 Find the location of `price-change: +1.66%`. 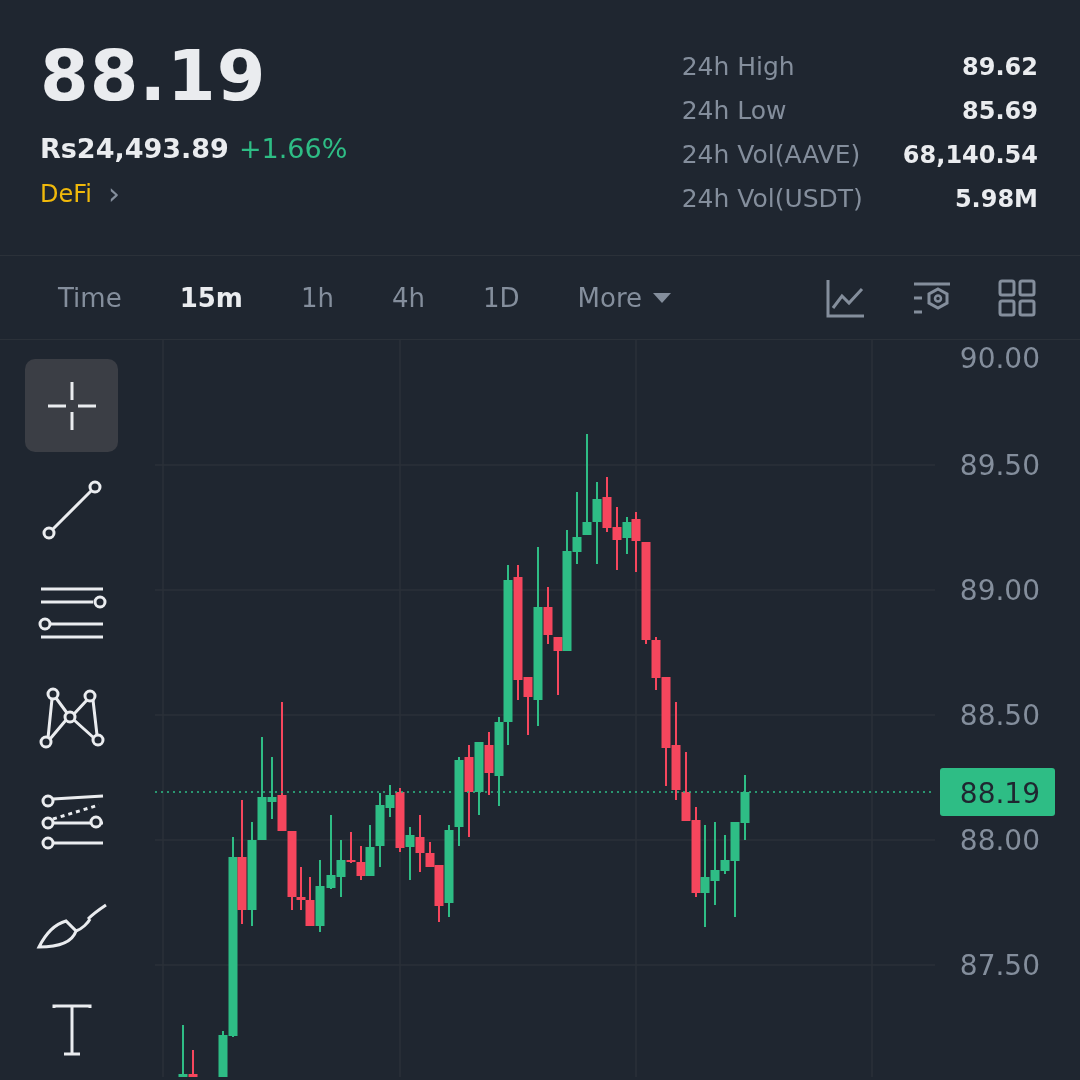

price-change: +1.66% is located at coordinates (293, 149).